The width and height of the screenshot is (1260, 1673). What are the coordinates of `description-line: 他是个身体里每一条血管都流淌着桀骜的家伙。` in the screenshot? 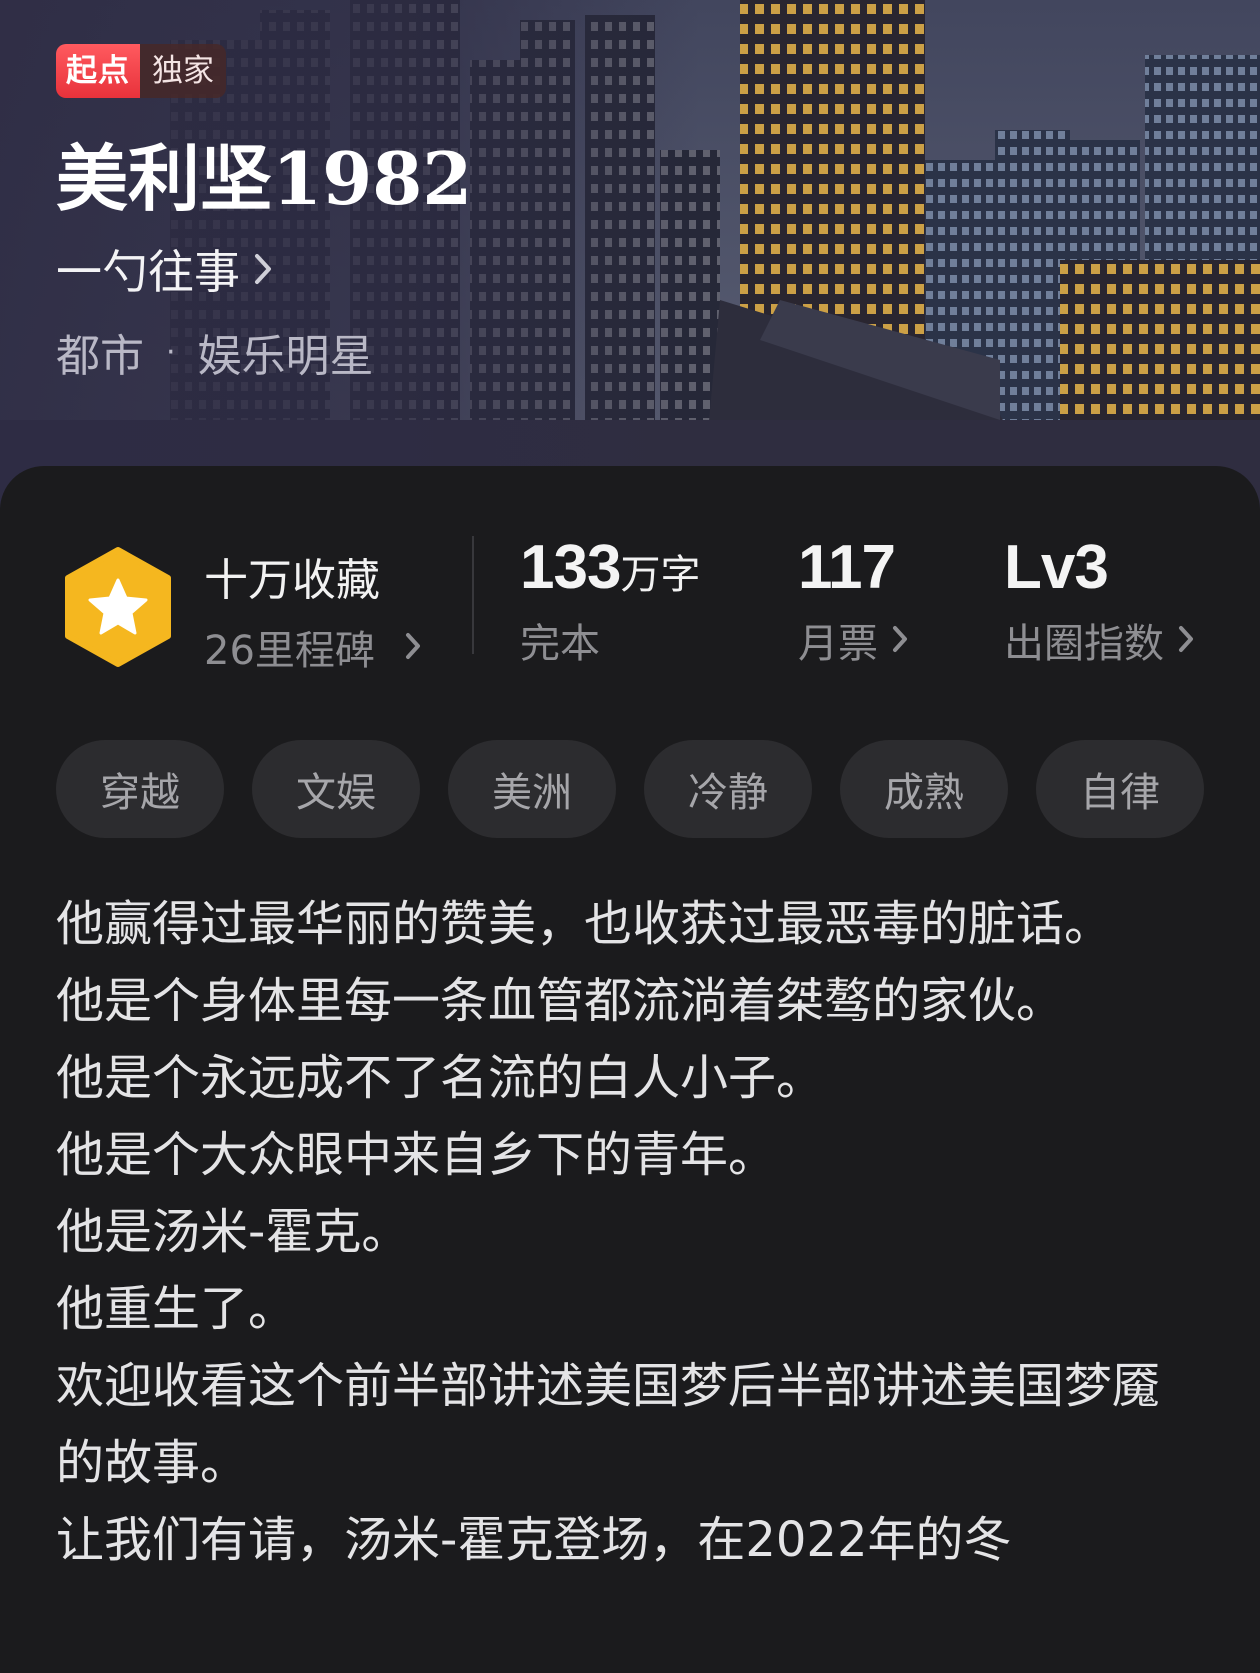 It's located at (560, 1001).